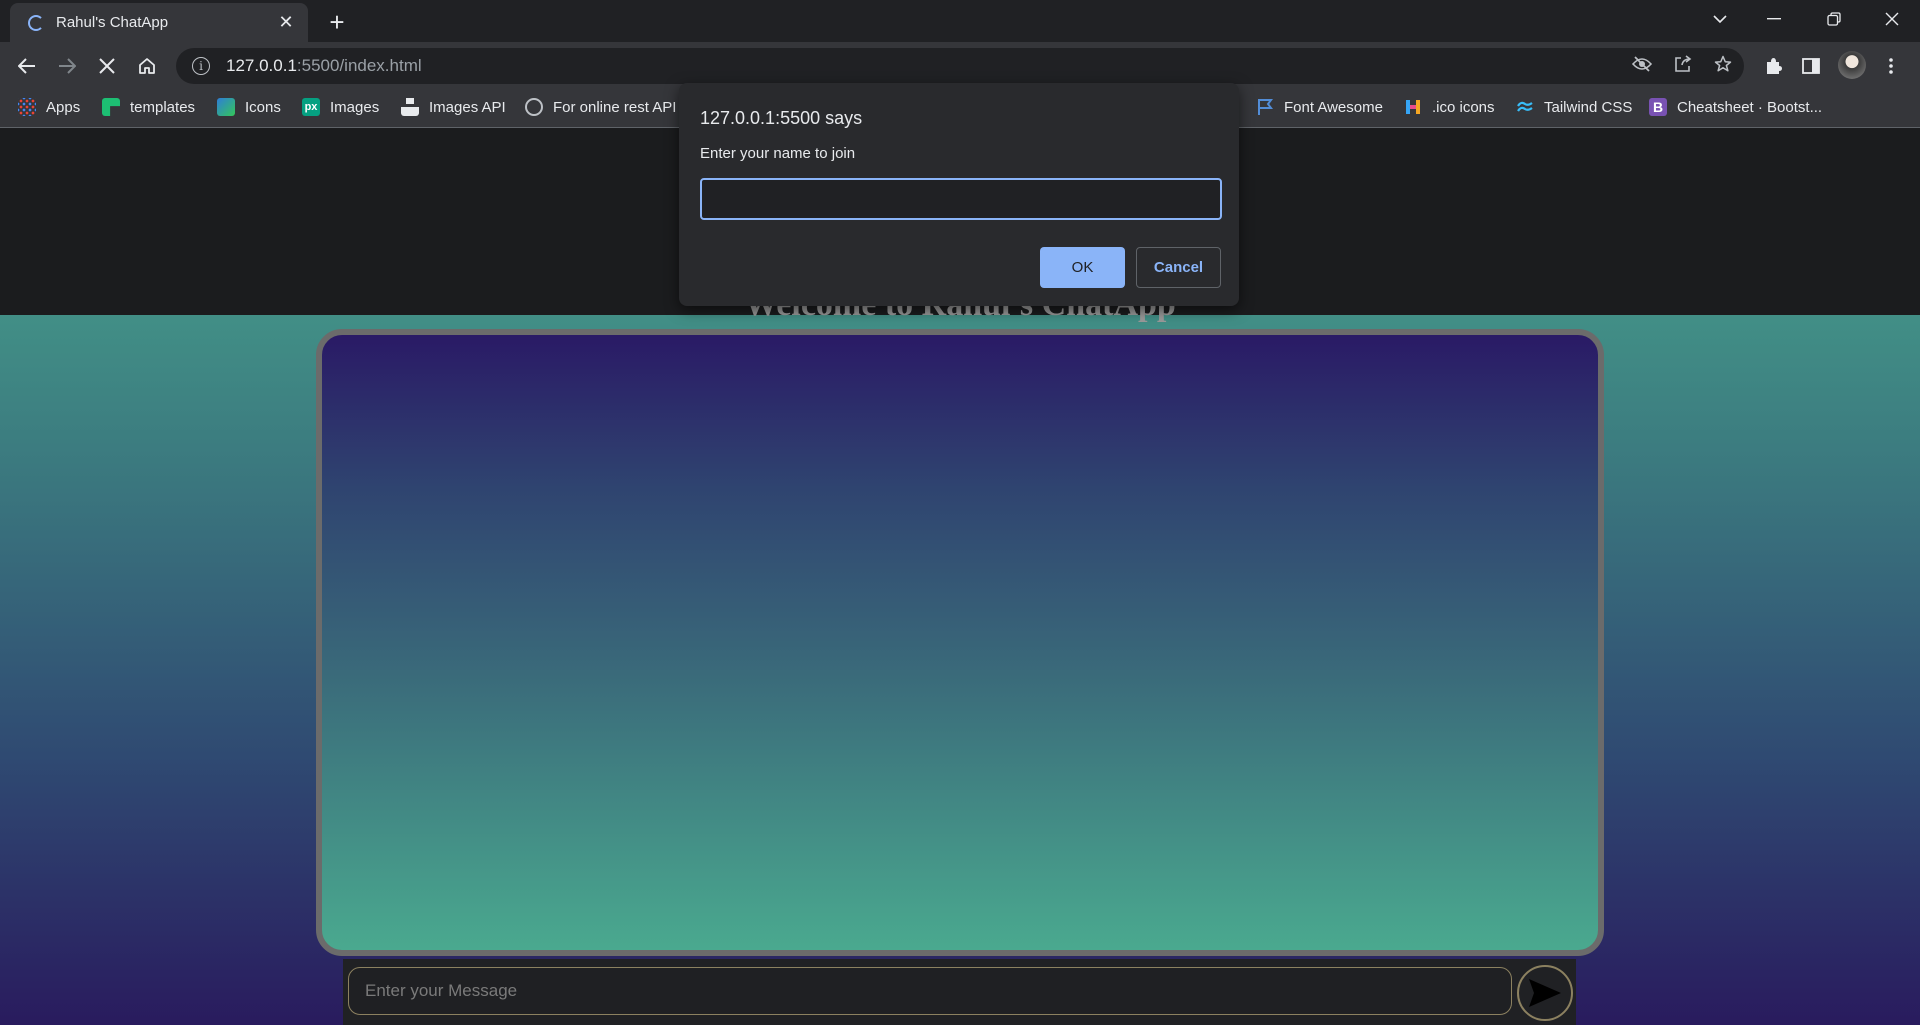  What do you see at coordinates (311, 107) in the screenshot?
I see `pexels-icon: px` at bounding box center [311, 107].